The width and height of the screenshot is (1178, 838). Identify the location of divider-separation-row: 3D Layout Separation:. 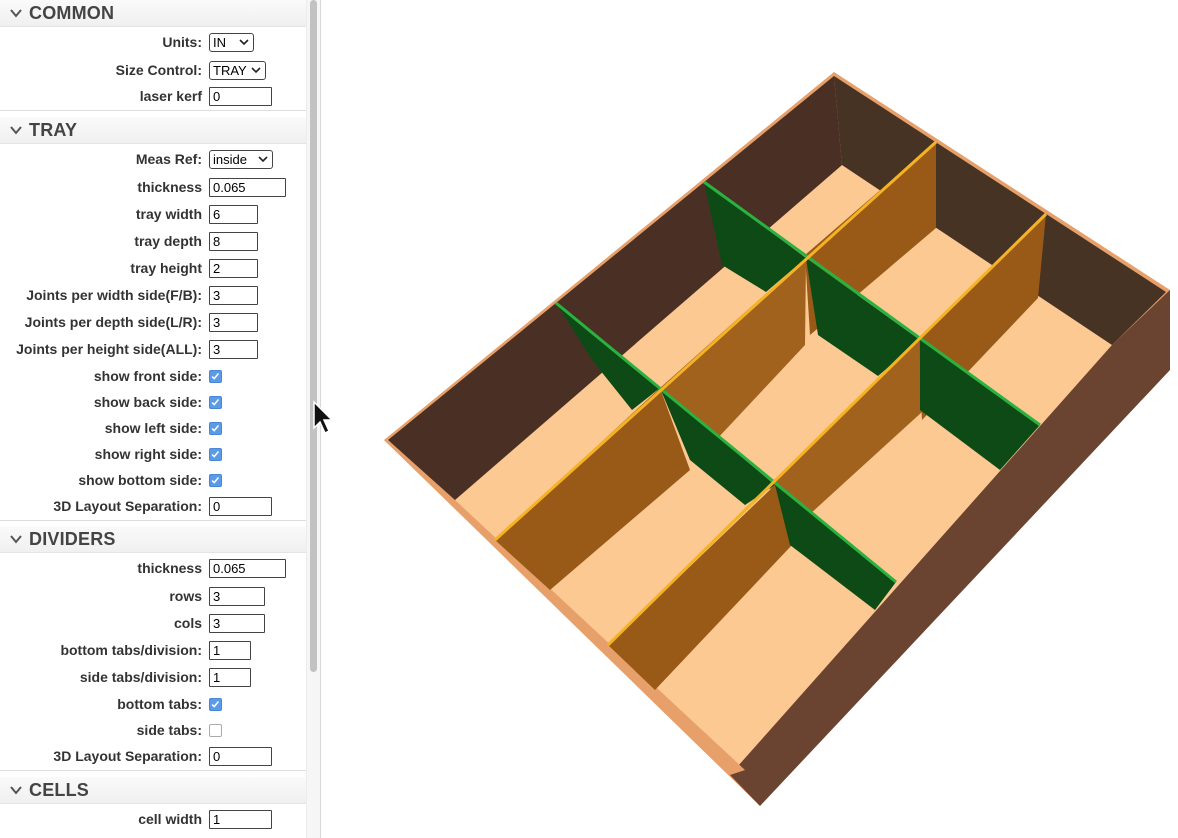
(153, 756).